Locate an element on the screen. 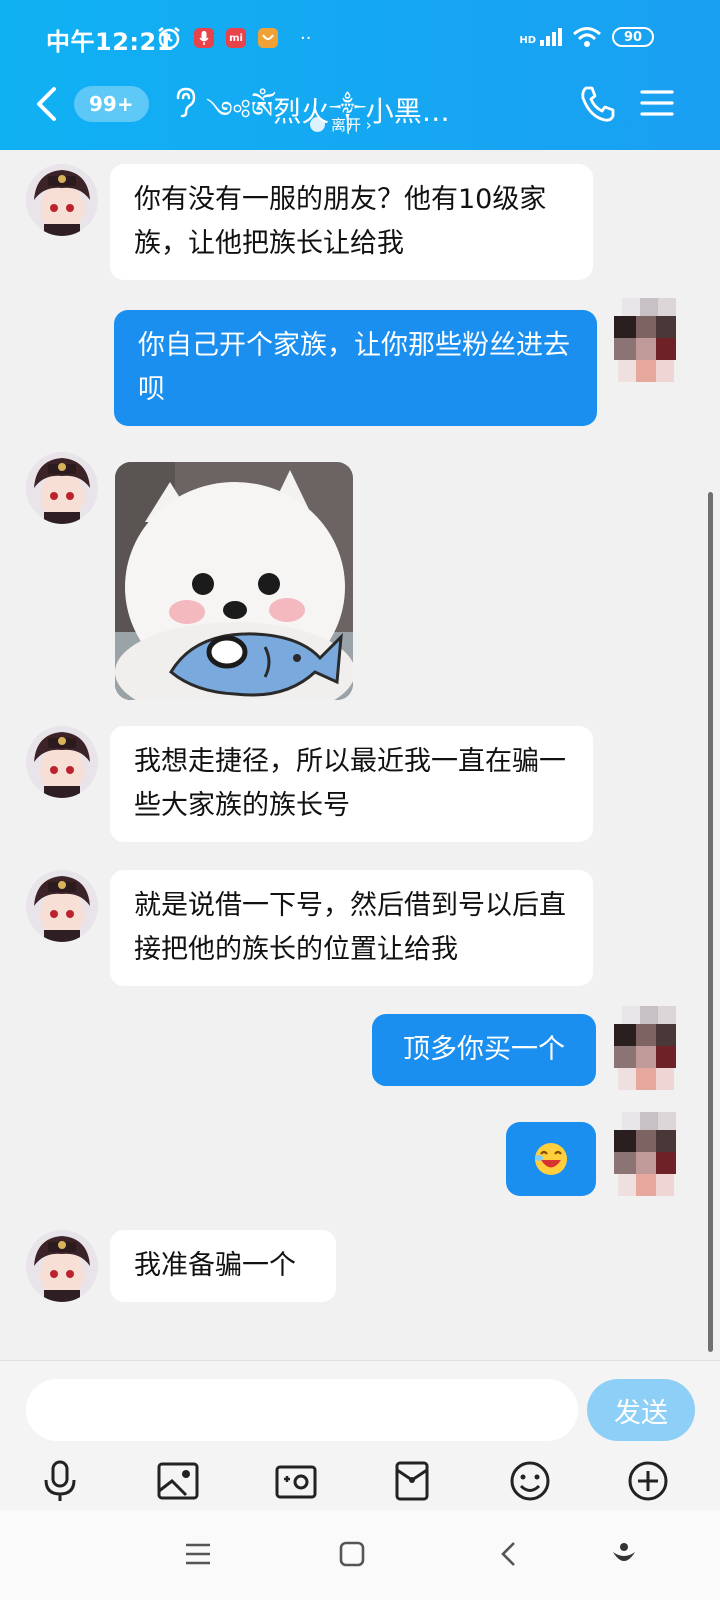  laughing-face-icon is located at coordinates (551, 1159).